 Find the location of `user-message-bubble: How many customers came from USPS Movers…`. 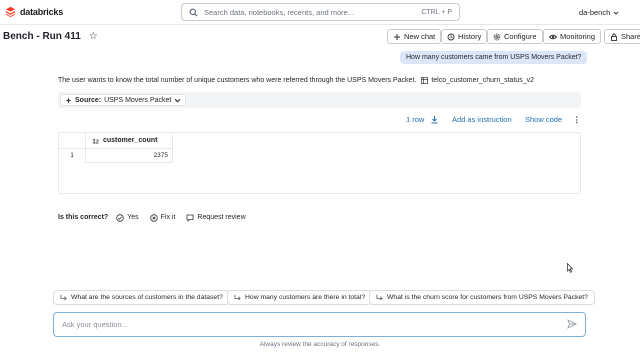

user-message-bubble: How many customers came from USPS Movers… is located at coordinates (494, 57).